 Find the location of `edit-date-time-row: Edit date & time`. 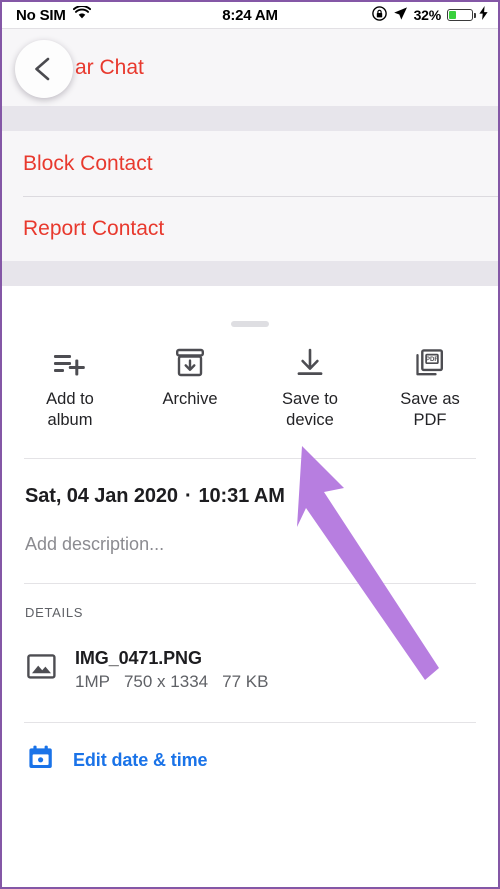

edit-date-time-row: Edit date & time is located at coordinates (262, 760).